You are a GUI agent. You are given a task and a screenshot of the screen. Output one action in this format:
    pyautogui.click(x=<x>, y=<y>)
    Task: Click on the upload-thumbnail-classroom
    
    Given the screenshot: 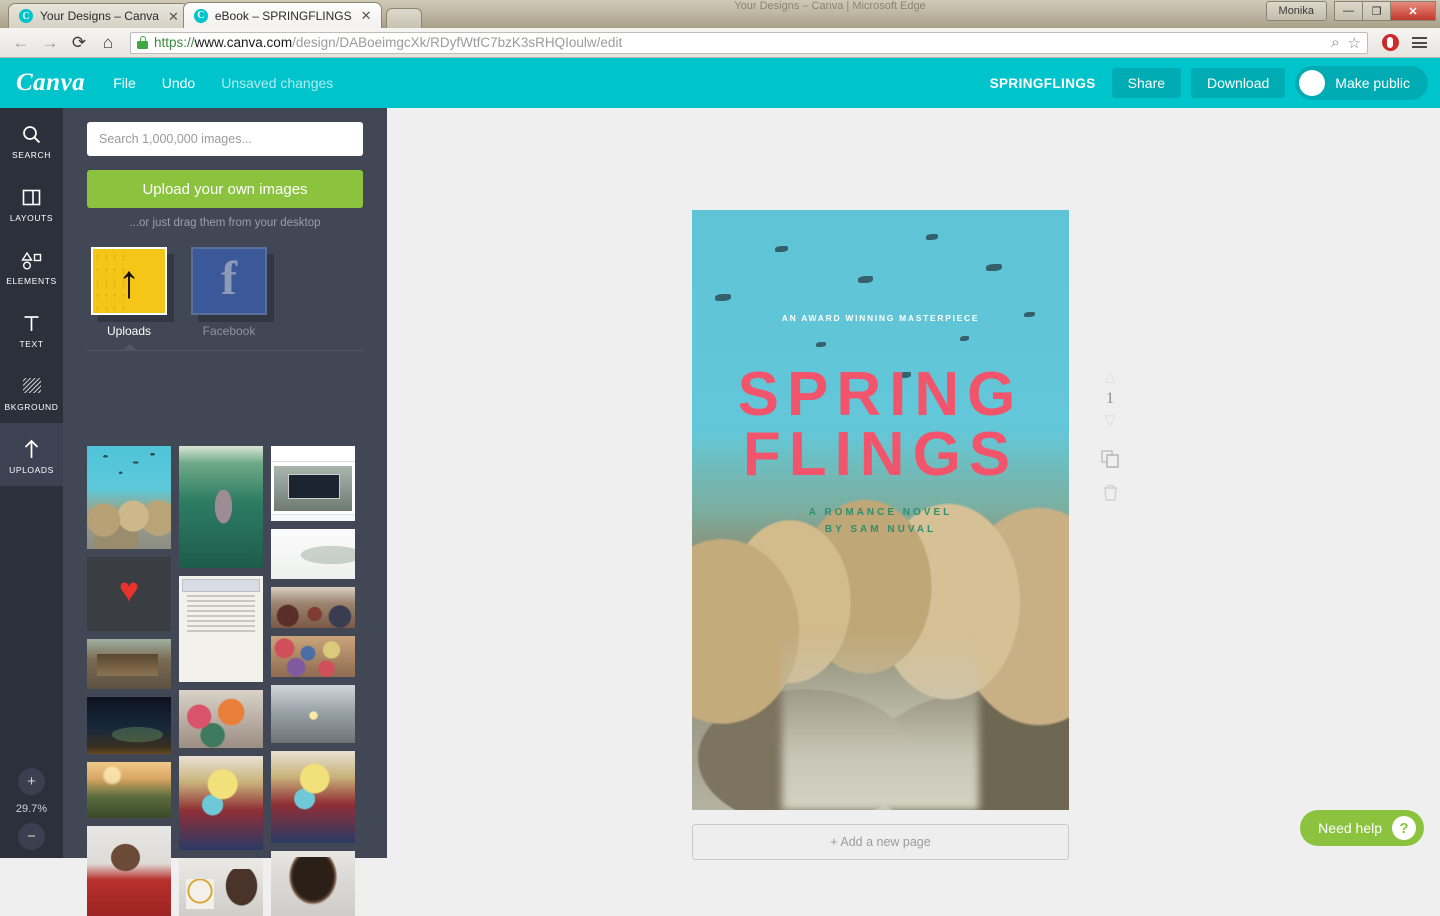 What is the action you would take?
    pyautogui.click(x=313, y=608)
    